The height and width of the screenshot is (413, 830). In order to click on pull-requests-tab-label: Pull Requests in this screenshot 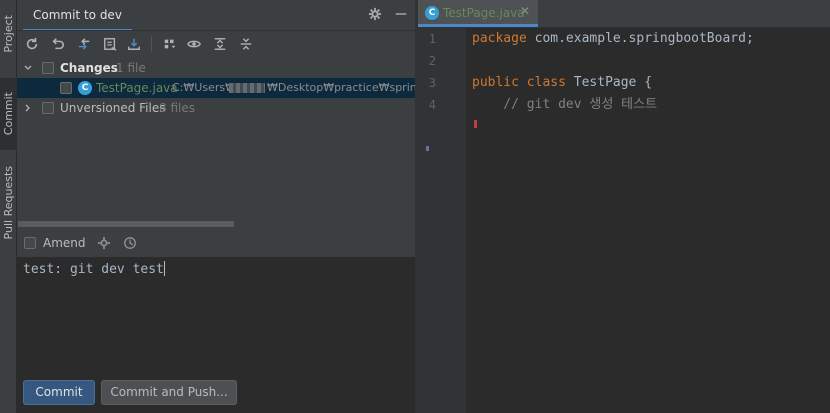, I will do `click(8, 203)`.